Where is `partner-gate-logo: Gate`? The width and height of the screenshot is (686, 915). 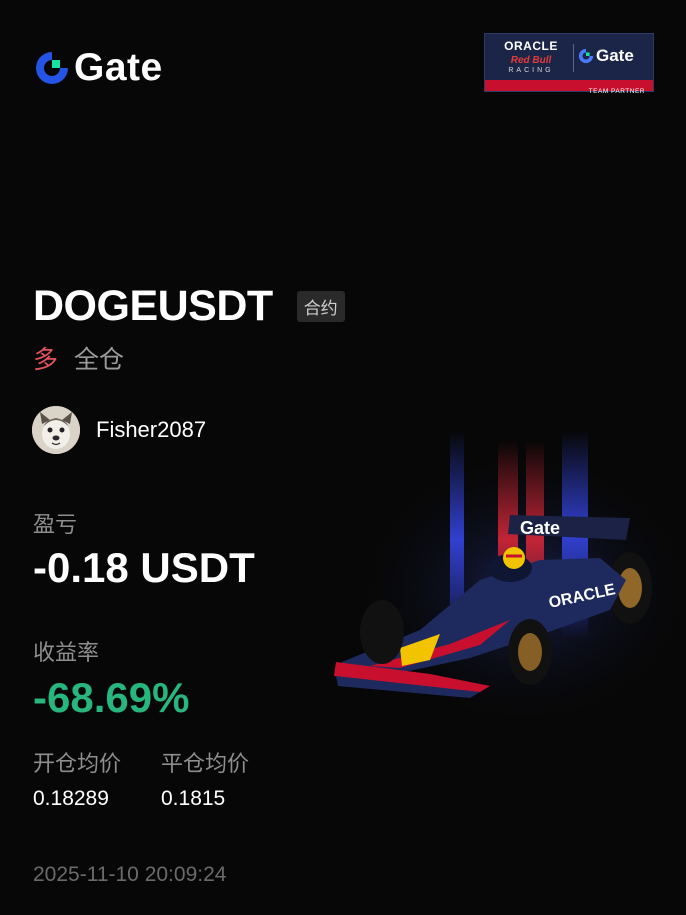
partner-gate-logo: Gate is located at coordinates (606, 56).